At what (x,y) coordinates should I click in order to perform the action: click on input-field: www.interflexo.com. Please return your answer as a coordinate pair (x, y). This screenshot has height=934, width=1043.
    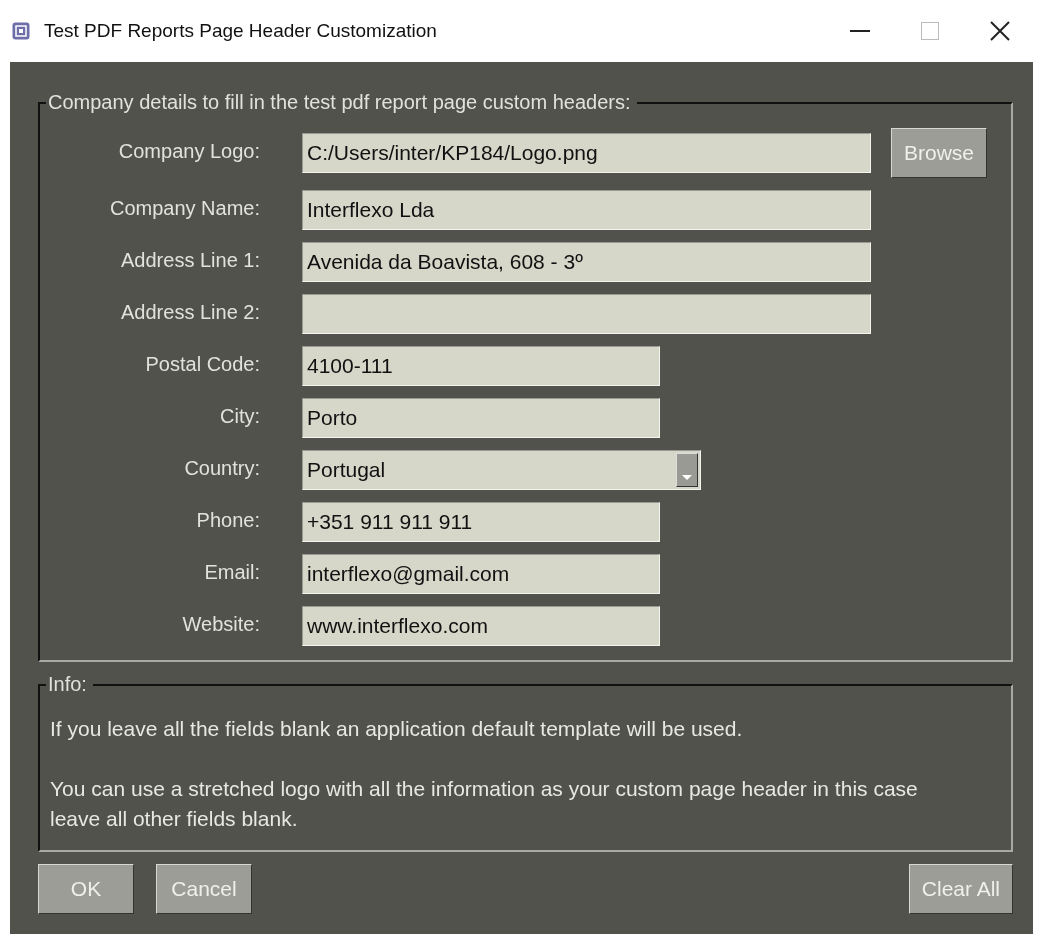
    Looking at the image, I should click on (481, 626).